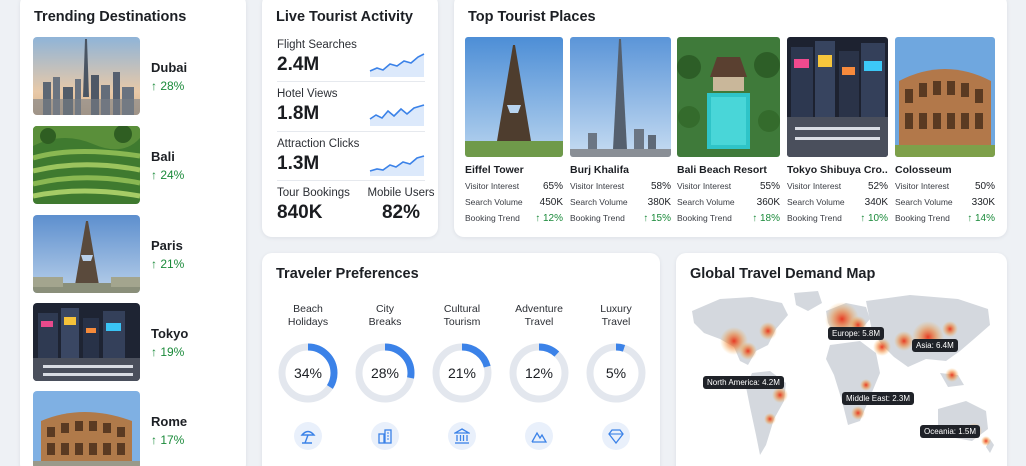 This screenshot has width=1026, height=466. I want to click on destination-item-dubai: Dubai ↑ 28%, so click(133, 76).